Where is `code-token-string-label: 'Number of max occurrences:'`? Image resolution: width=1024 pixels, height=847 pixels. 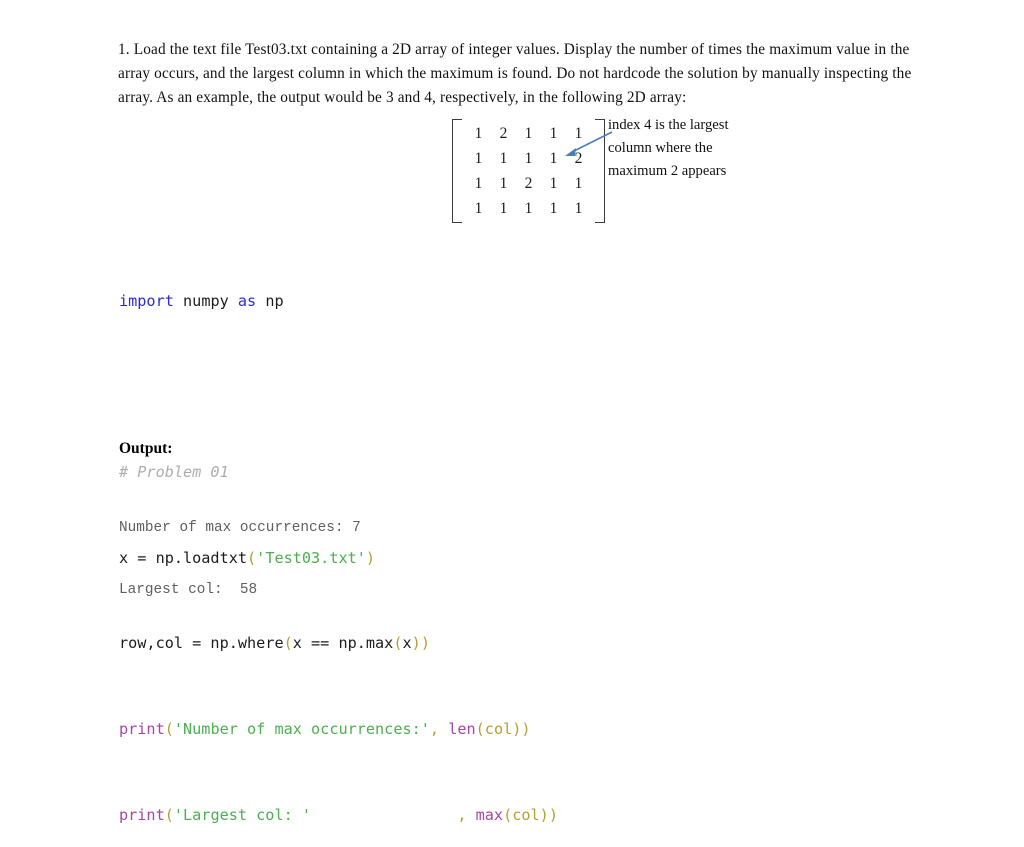
code-token-string-label: 'Number of max occurrences:' is located at coordinates (301, 728).